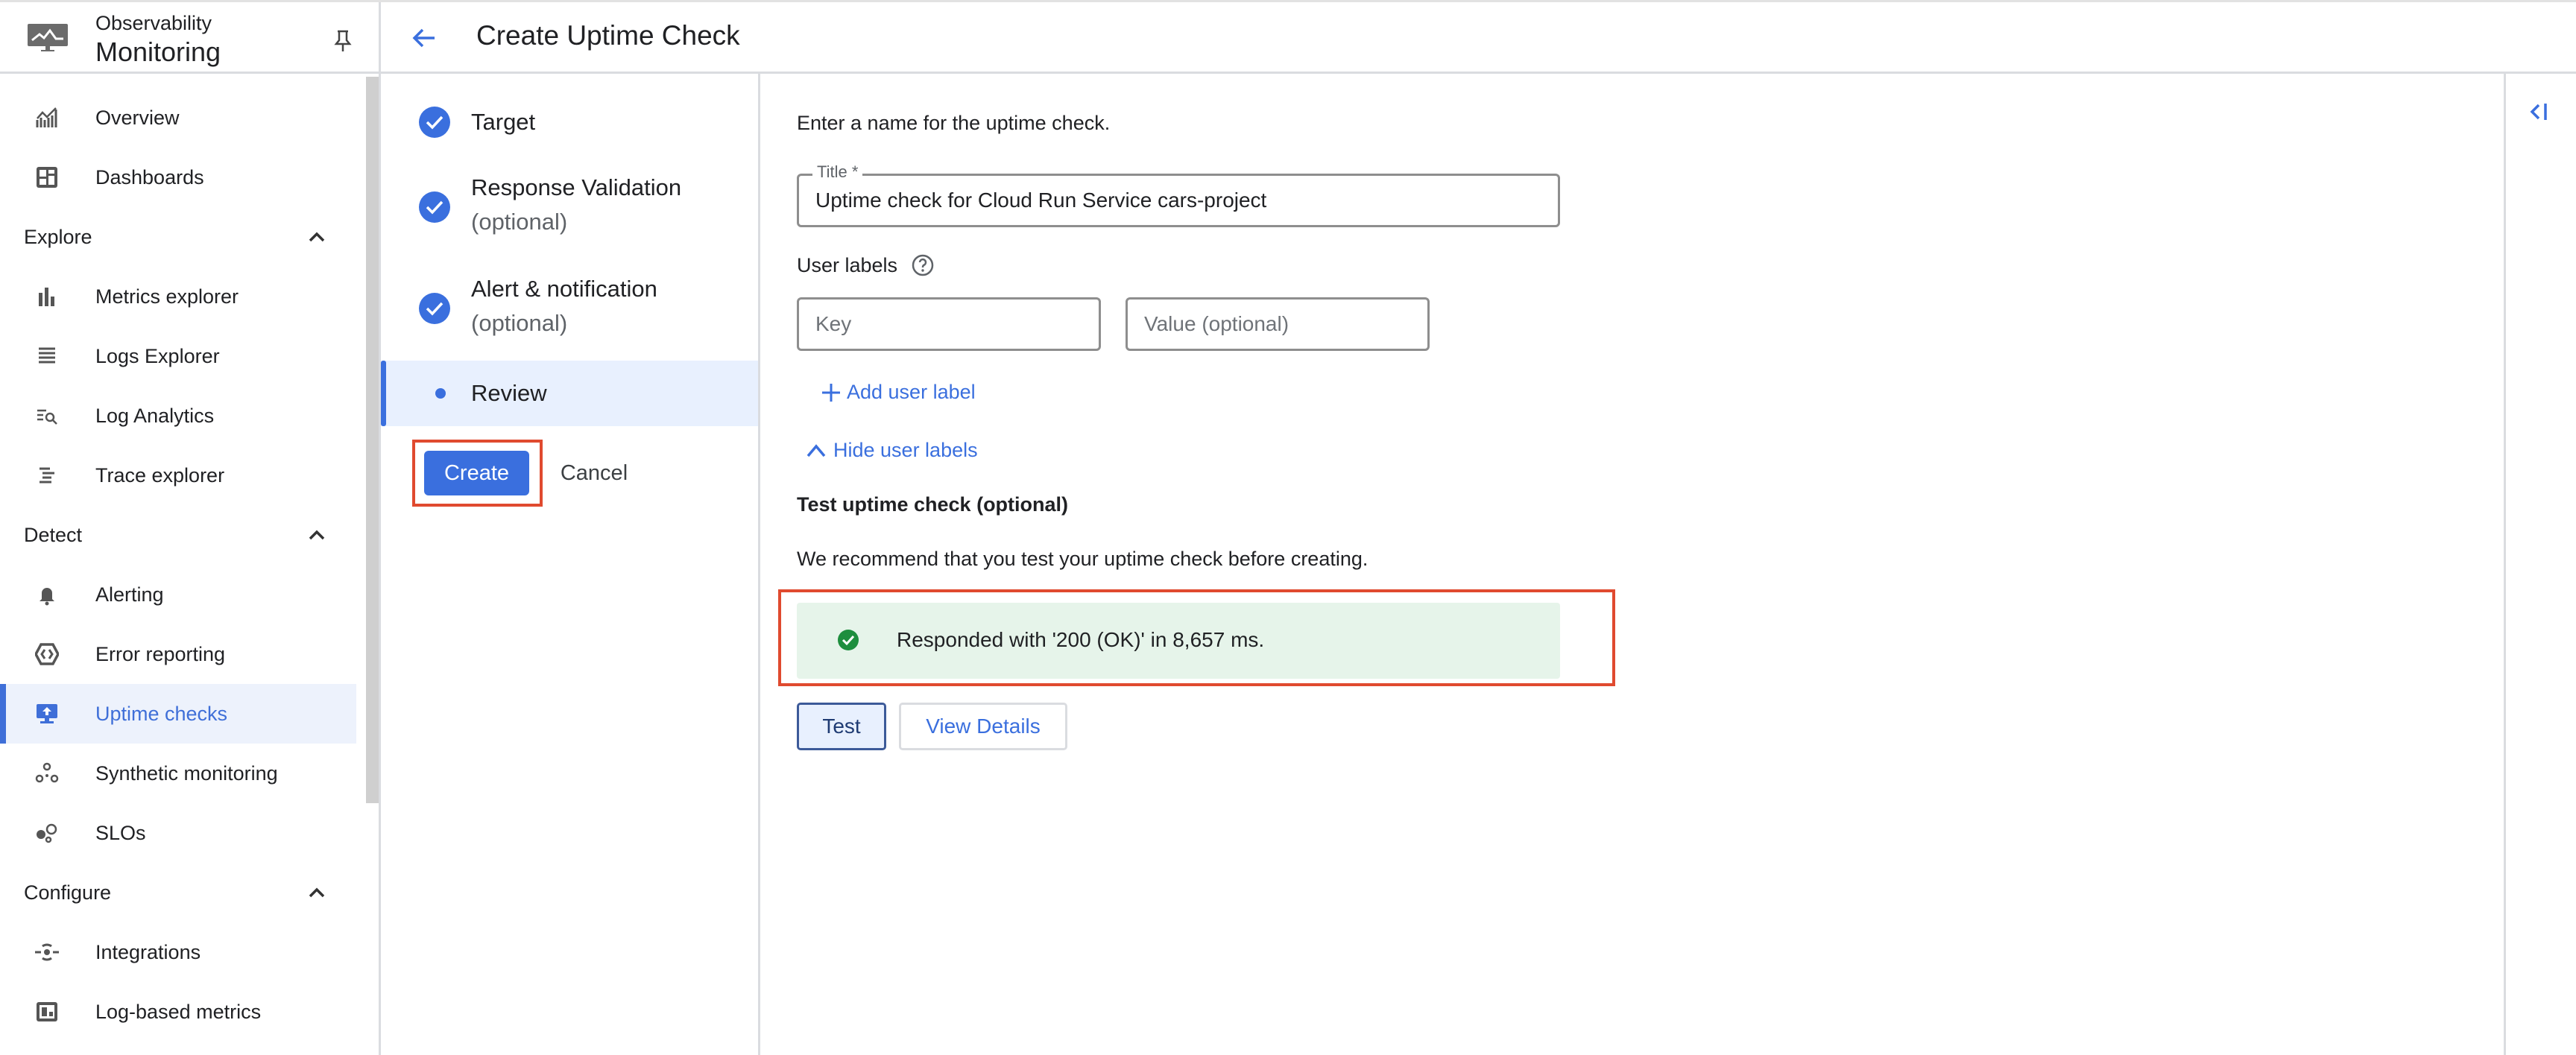  What do you see at coordinates (2540, 564) in the screenshot?
I see `collapsed-side-panel` at bounding box center [2540, 564].